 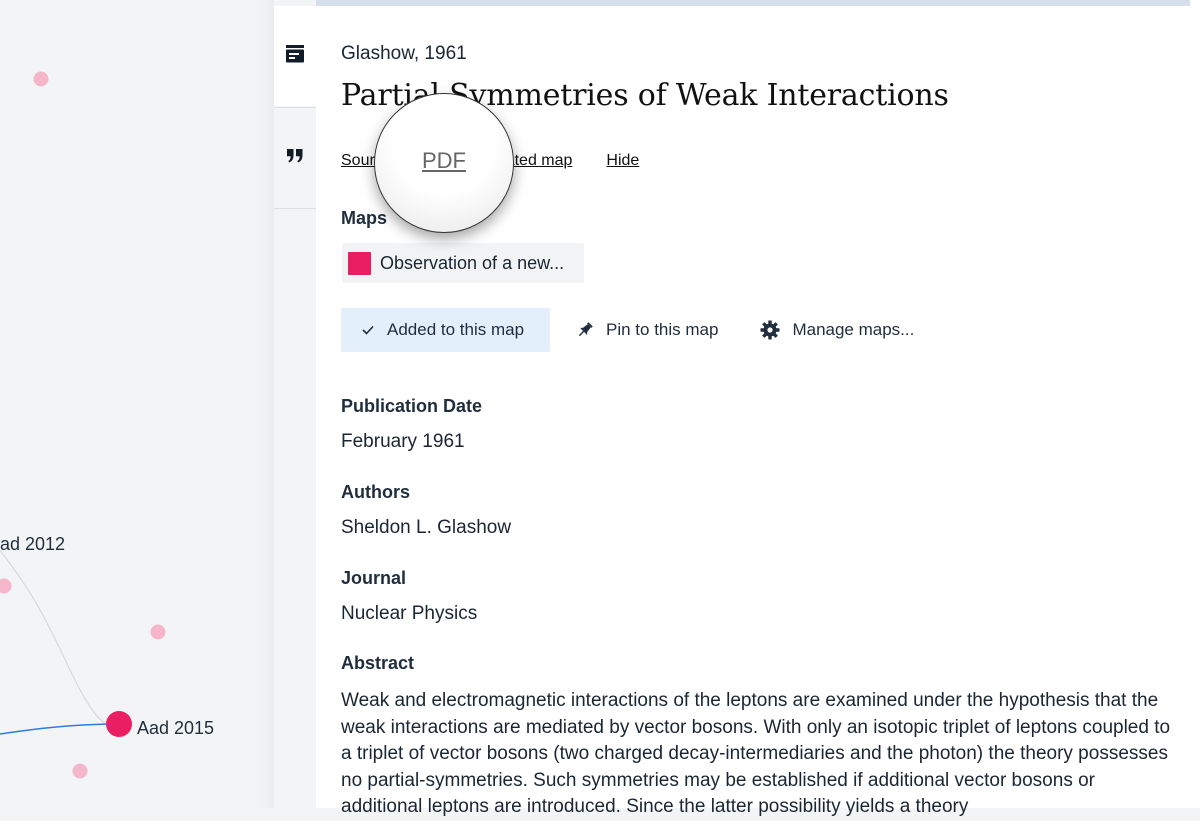 I want to click on abstract-label: Abstract, so click(x=378, y=663).